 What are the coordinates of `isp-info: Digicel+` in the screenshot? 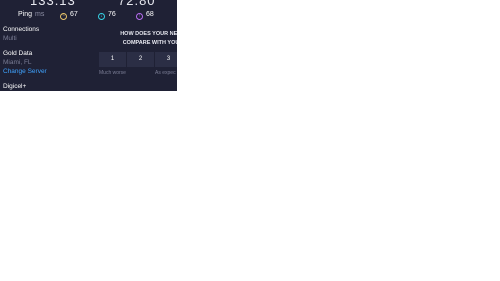 It's located at (48, 86).